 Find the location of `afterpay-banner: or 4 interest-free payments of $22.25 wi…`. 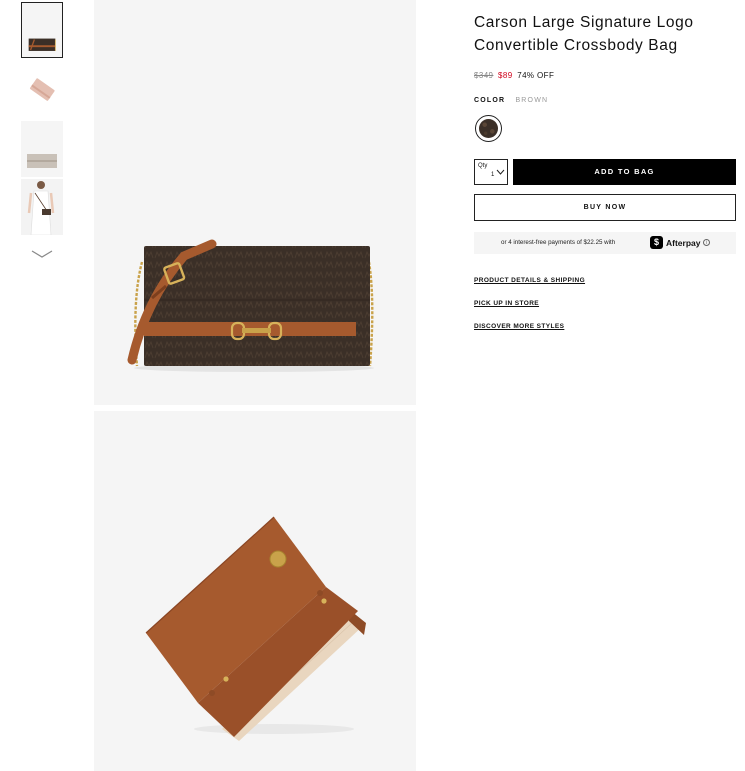

afterpay-banner: or 4 interest-free payments of $22.25 wi… is located at coordinates (605, 243).